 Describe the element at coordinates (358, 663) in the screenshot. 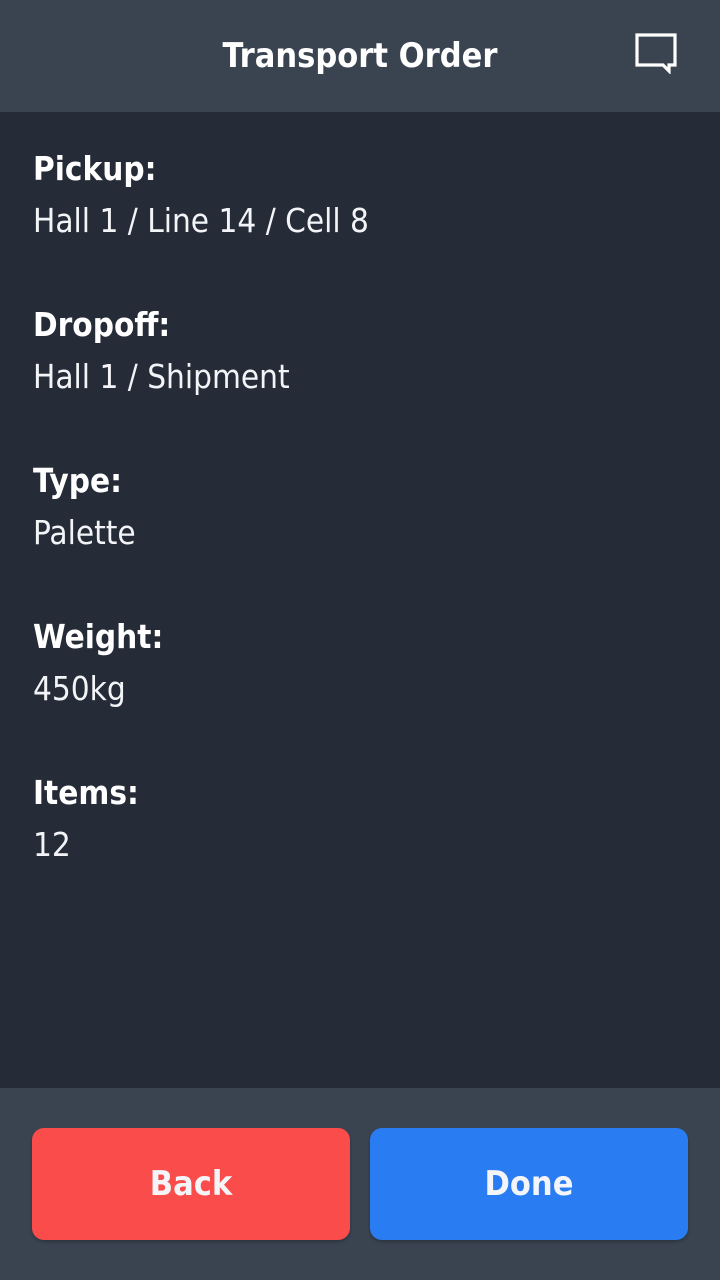

I see `weight-field: Weight: 450kg` at that location.